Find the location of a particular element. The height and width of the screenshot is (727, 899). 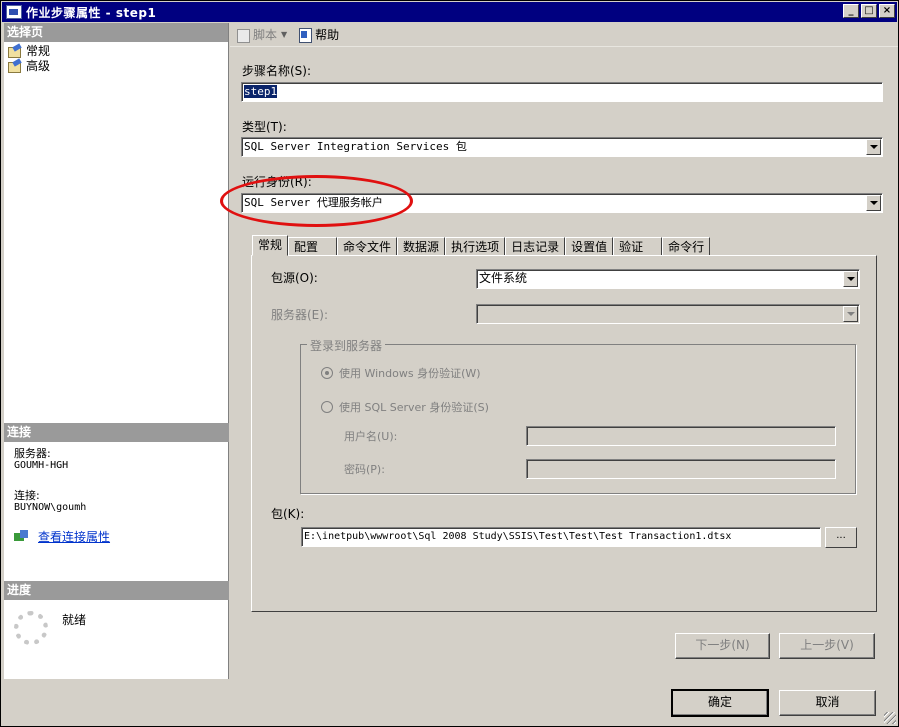

windows-auth-radio: 使用 Windows 身份验证(W) is located at coordinates (401, 373).